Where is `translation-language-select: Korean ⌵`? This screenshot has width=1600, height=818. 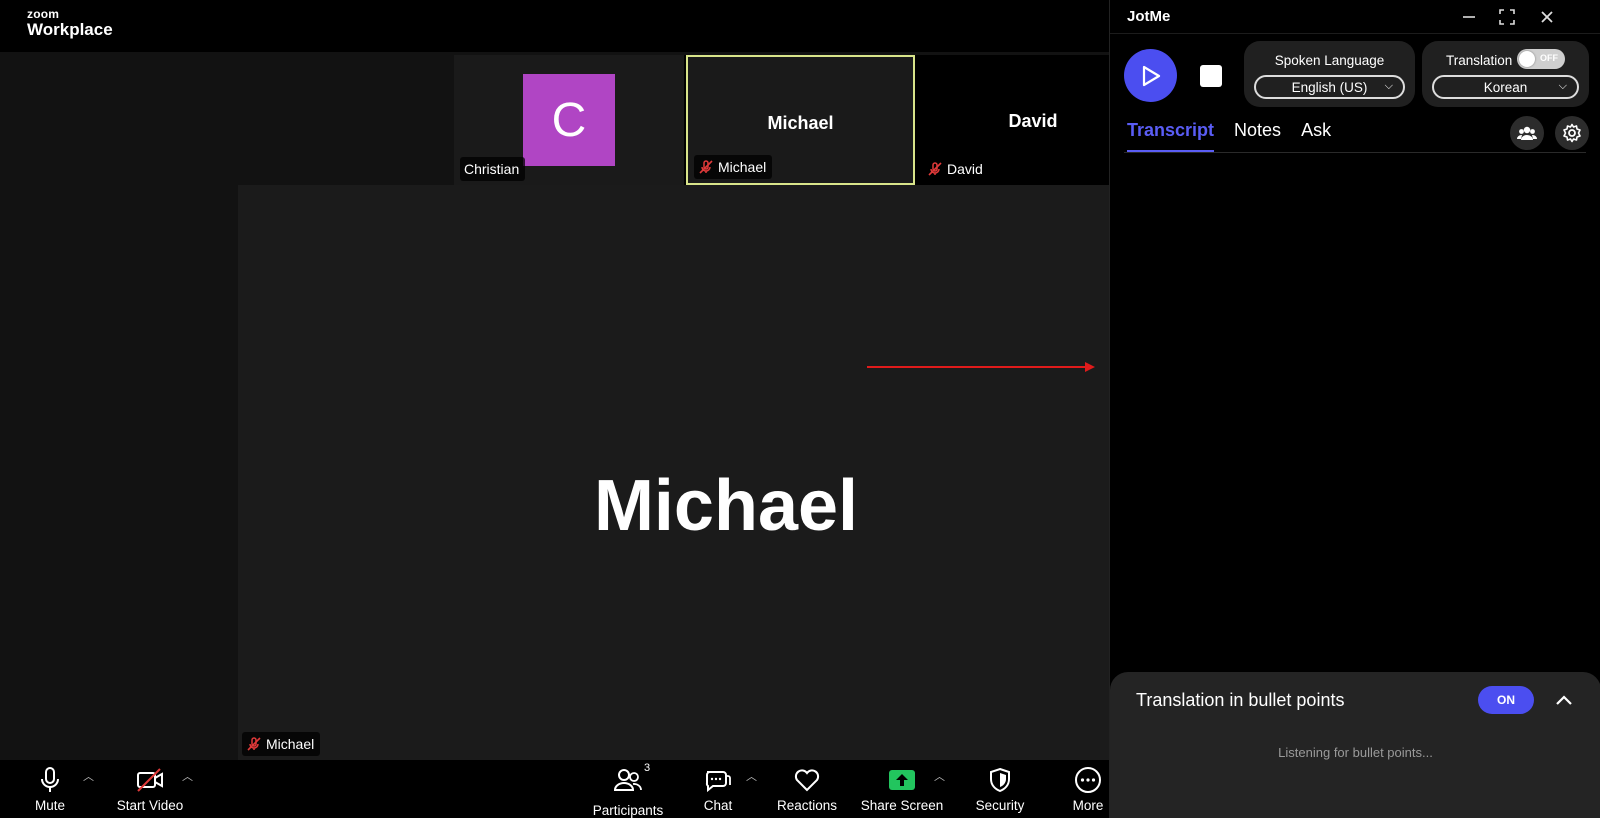
translation-language-select: Korean ⌵ is located at coordinates (1505, 87).